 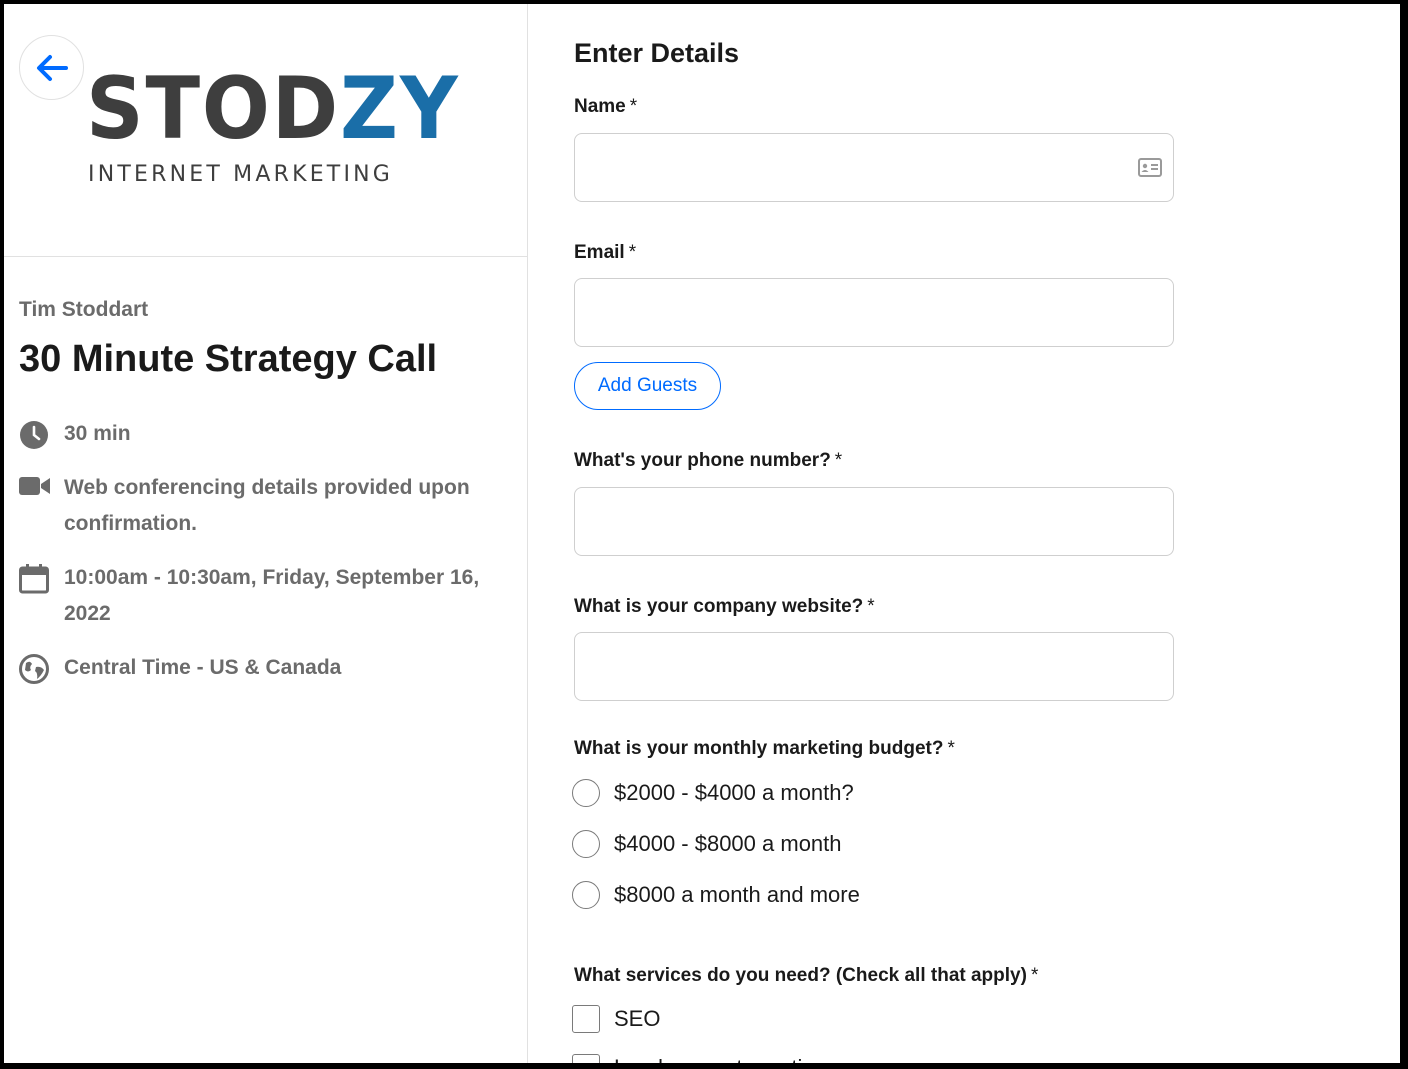 What do you see at coordinates (708, 460) in the screenshot?
I see `phone-label: What's your phone number? *` at bounding box center [708, 460].